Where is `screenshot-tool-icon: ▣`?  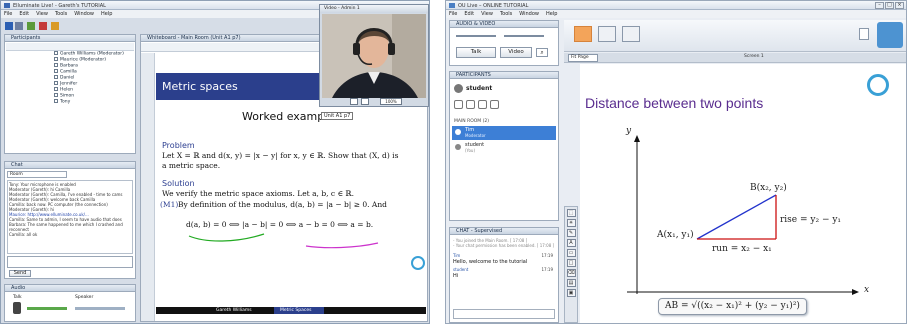 screenshot-tool-icon: ▣ is located at coordinates (571, 293).